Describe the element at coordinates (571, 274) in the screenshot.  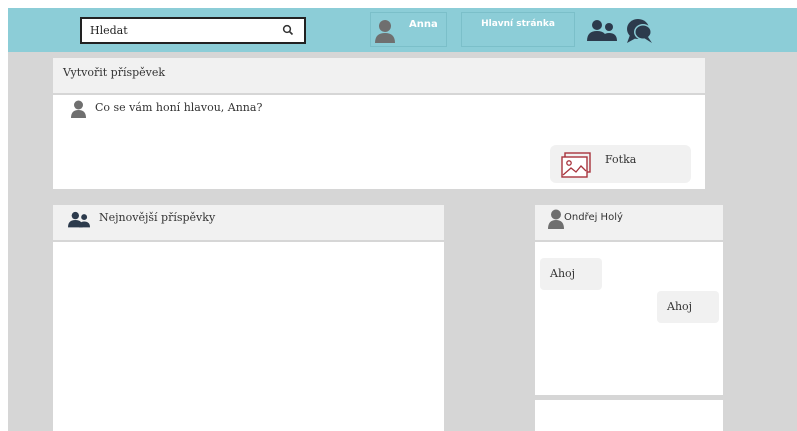
I see `chat-message-incoming: Ahoj` at that location.